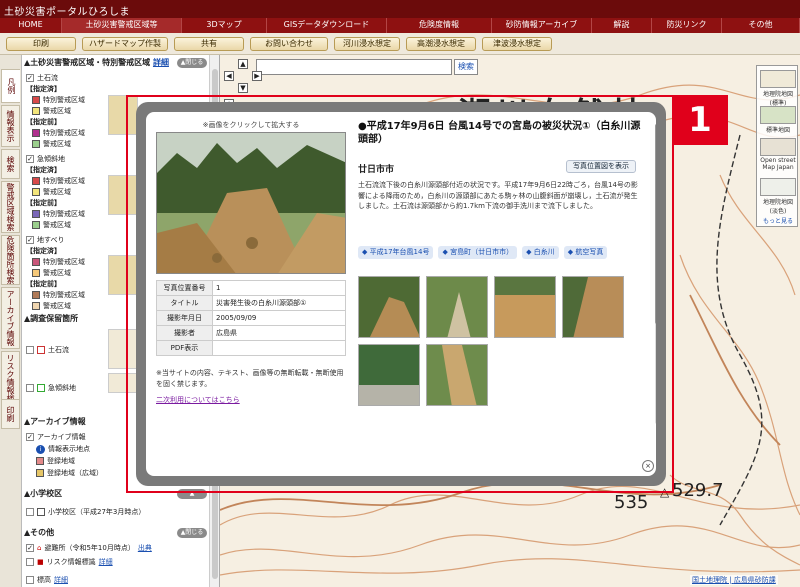 The height and width of the screenshot is (587, 800). Describe the element at coordinates (601, 166) in the screenshot. I see `show-photo-location-button: 写真位置図を表示` at that location.